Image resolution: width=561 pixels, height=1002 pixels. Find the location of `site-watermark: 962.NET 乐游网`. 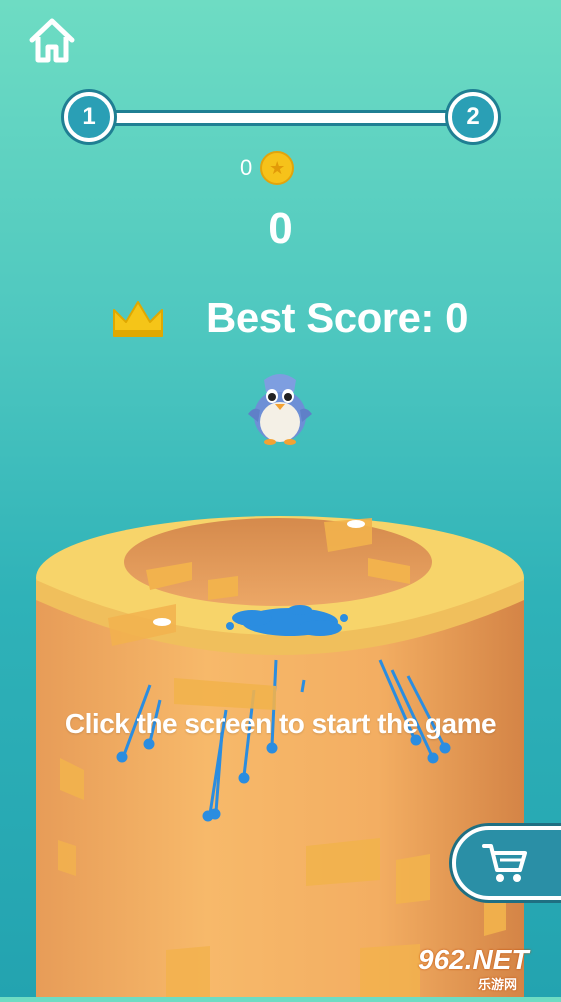

site-watermark: 962.NET 乐游网 is located at coordinates (488, 968).